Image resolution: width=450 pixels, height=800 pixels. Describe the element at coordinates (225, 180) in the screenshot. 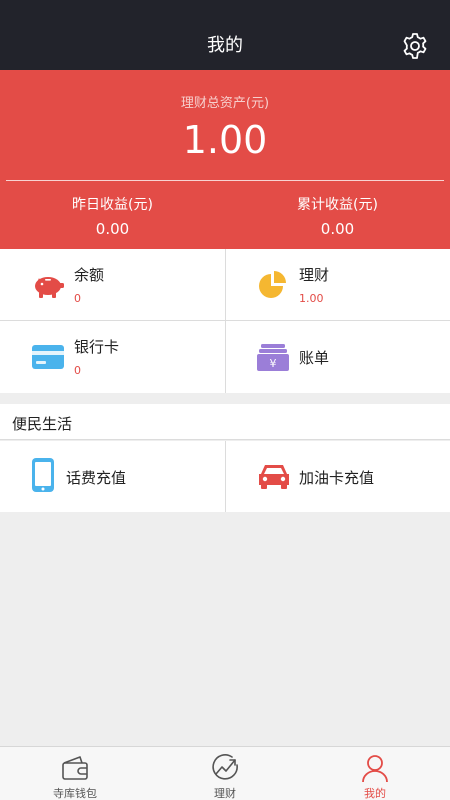

I see `summary-divider` at that location.